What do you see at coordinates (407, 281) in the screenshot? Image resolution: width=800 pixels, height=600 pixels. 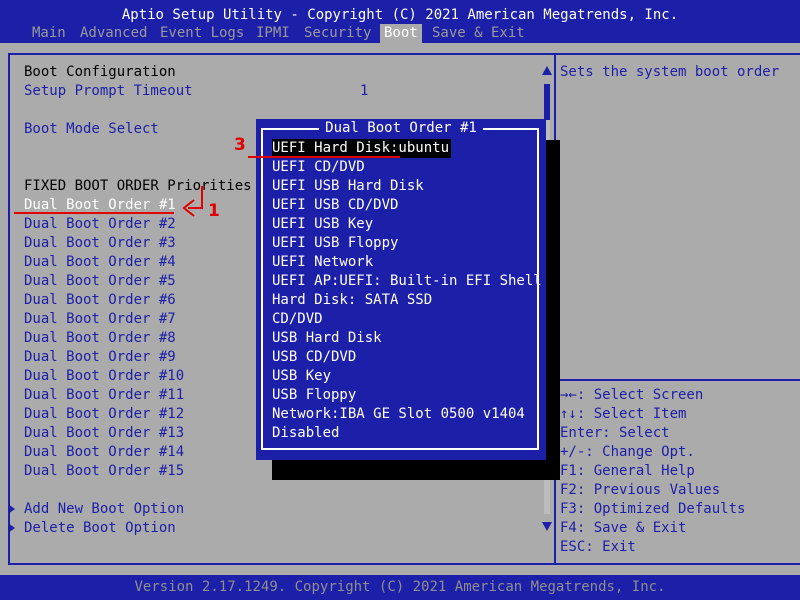 I see `popup-option-uefi-efi-shell: UEFI AP:UEFI: Built-in EFI Shell` at bounding box center [407, 281].